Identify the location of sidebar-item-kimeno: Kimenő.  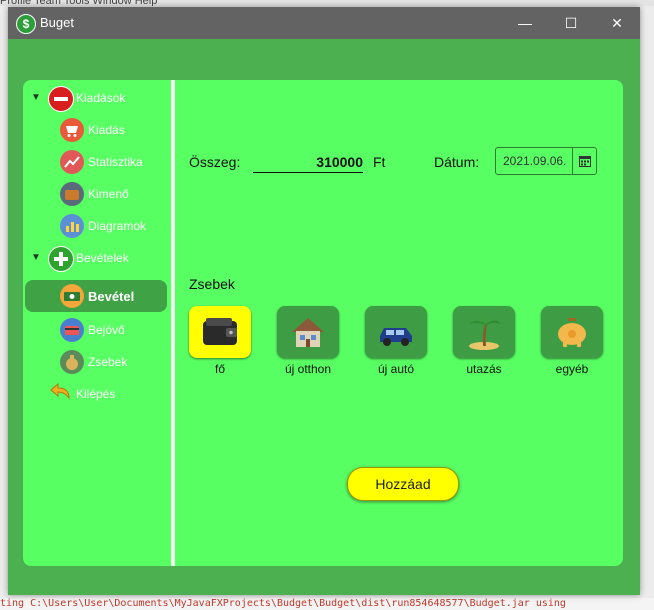
(97, 194).